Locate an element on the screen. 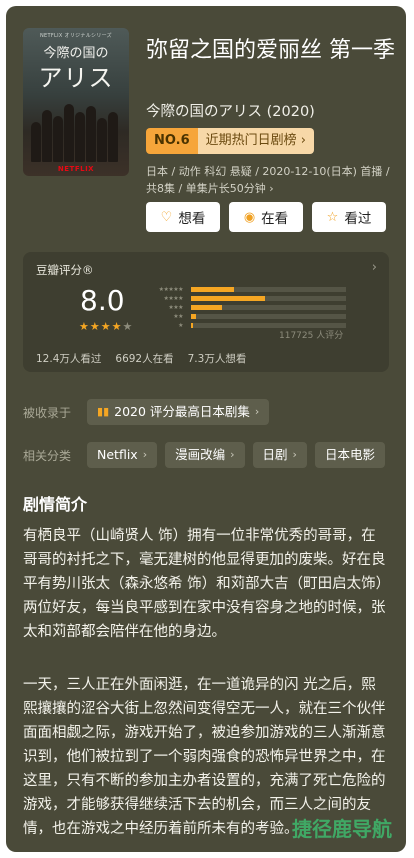  star-empty-icon: ★ is located at coordinates (128, 326).